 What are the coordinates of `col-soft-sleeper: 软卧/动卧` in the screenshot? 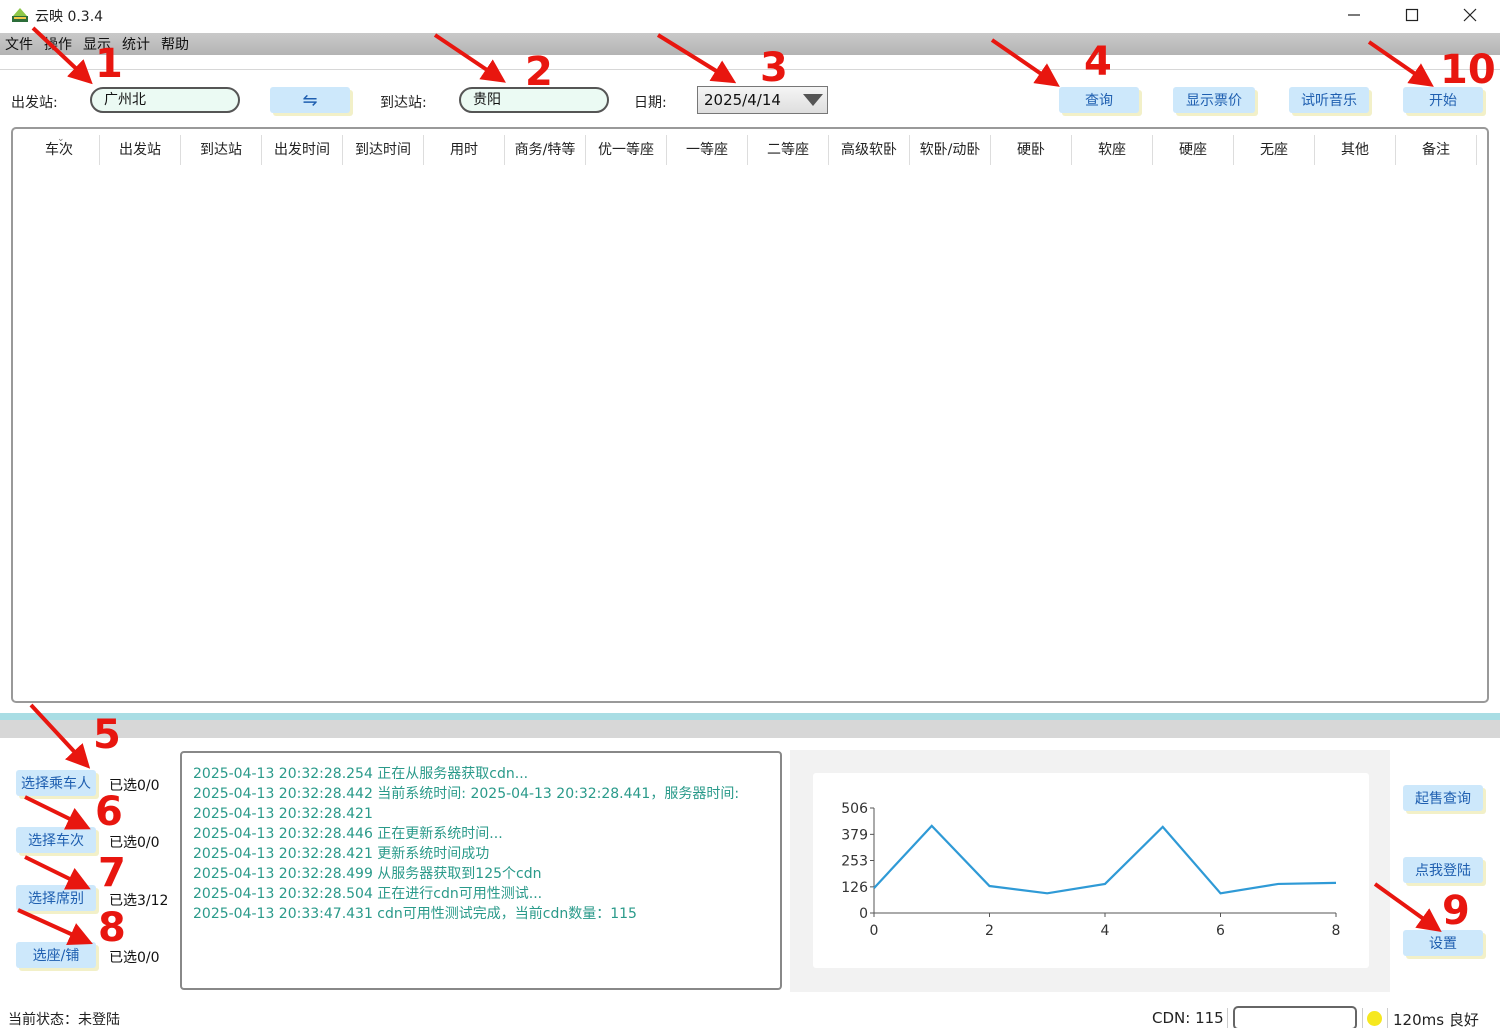 It's located at (950, 150).